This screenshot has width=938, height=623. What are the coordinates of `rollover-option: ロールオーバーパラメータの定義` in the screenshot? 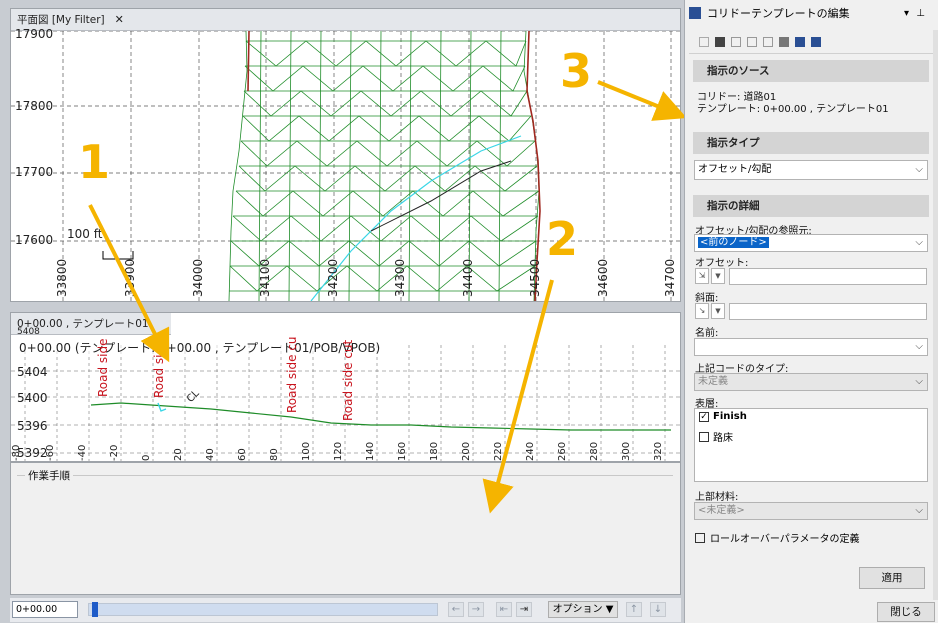 It's located at (777, 537).